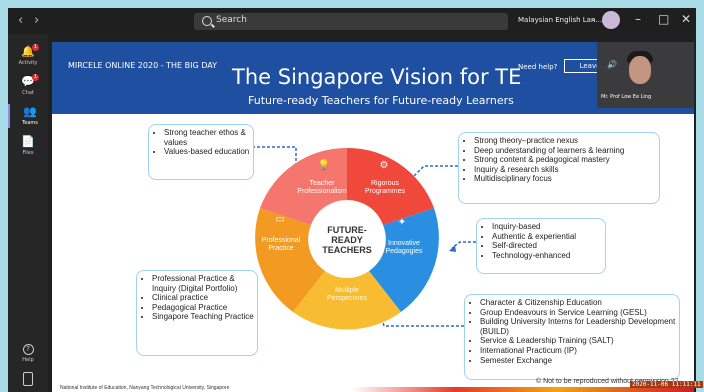 This screenshot has height=392, width=704. What do you see at coordinates (203, 317) in the screenshot?
I see `list-item: Singapore Teaching Practice` at bounding box center [203, 317].